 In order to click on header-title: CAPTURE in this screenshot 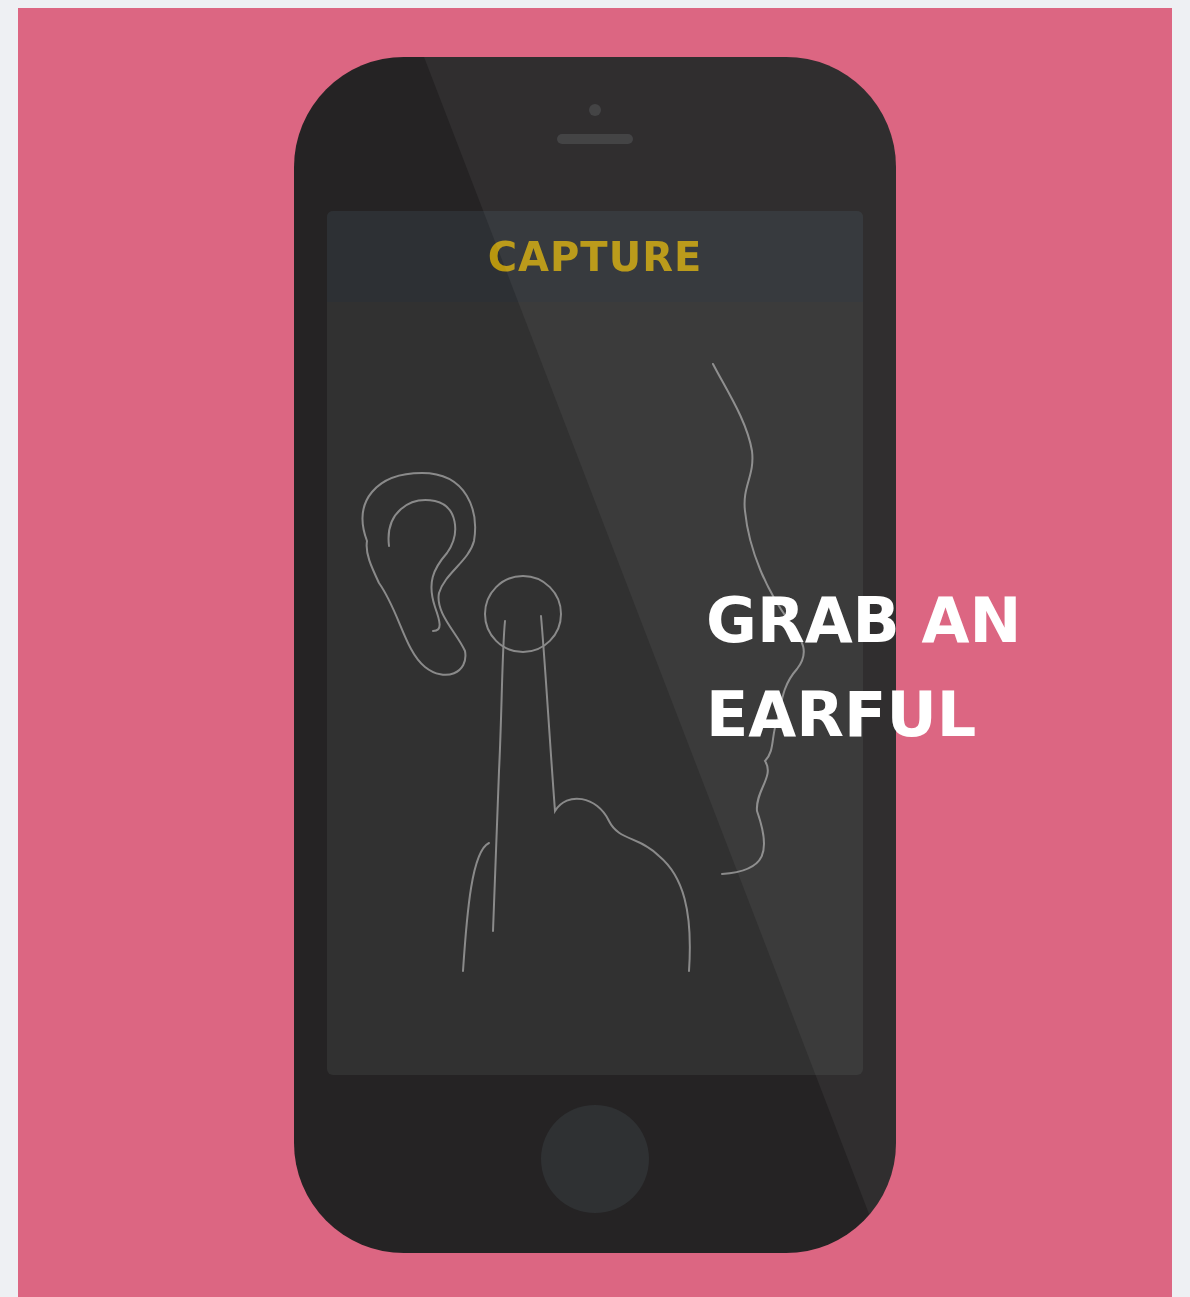, I will do `click(595, 256)`.